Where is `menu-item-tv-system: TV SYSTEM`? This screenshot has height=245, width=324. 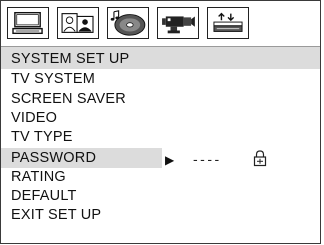
menu-item-tv-system: TV SYSTEM is located at coordinates (53, 79).